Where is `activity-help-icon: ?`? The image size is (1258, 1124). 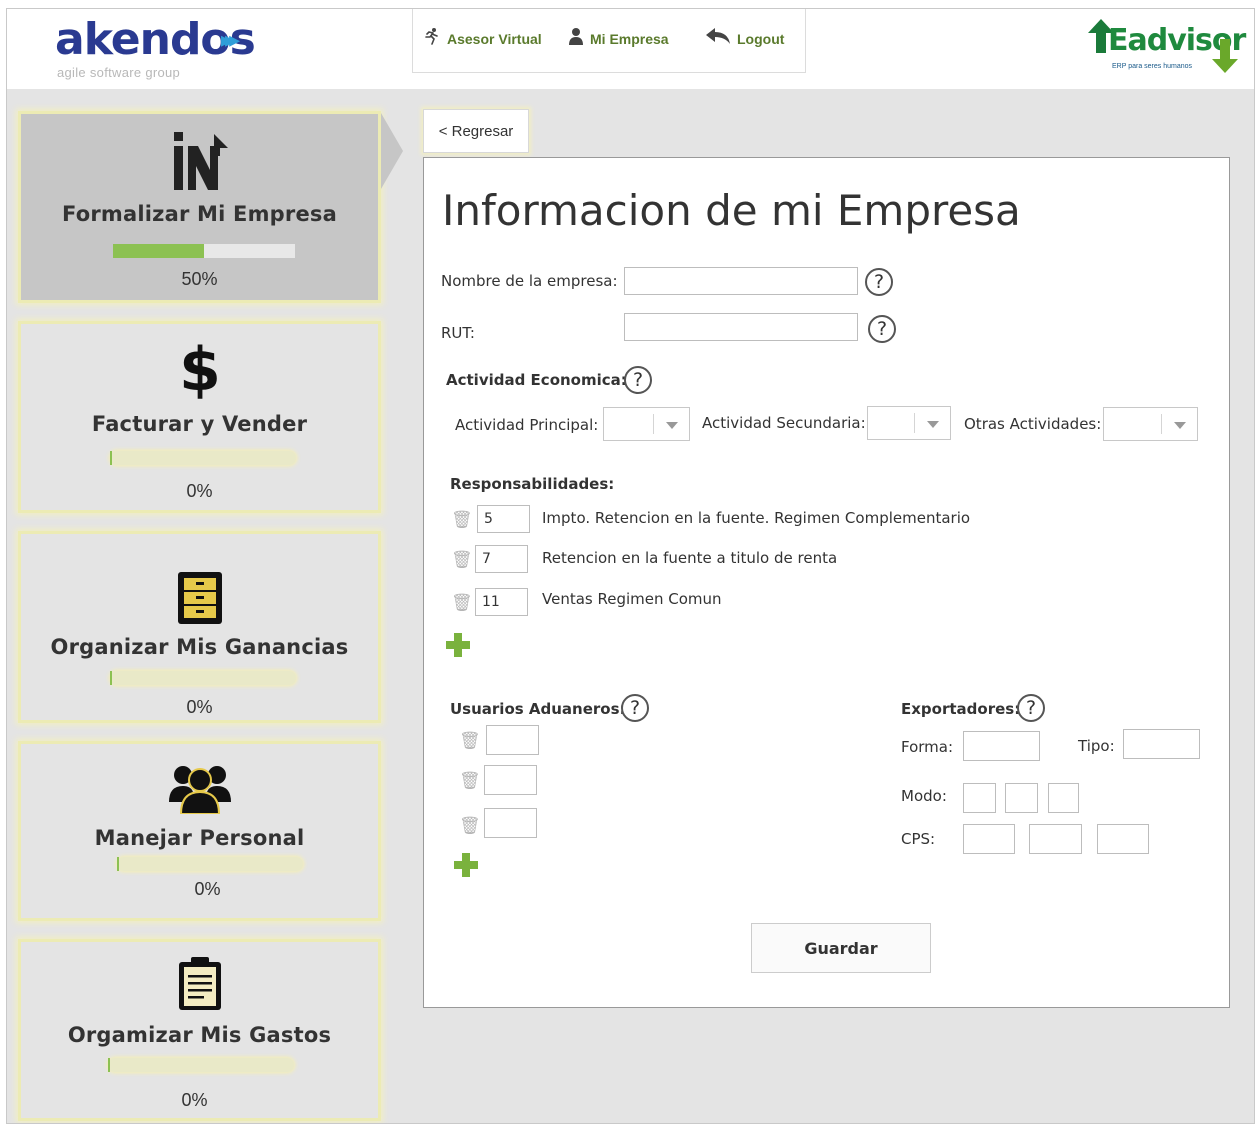 activity-help-icon: ? is located at coordinates (638, 380).